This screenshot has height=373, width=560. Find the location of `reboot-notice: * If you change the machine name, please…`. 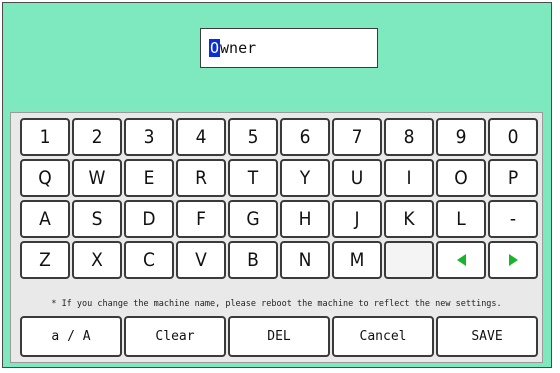

reboot-notice: * If you change the machine name, please… is located at coordinates (276, 304).